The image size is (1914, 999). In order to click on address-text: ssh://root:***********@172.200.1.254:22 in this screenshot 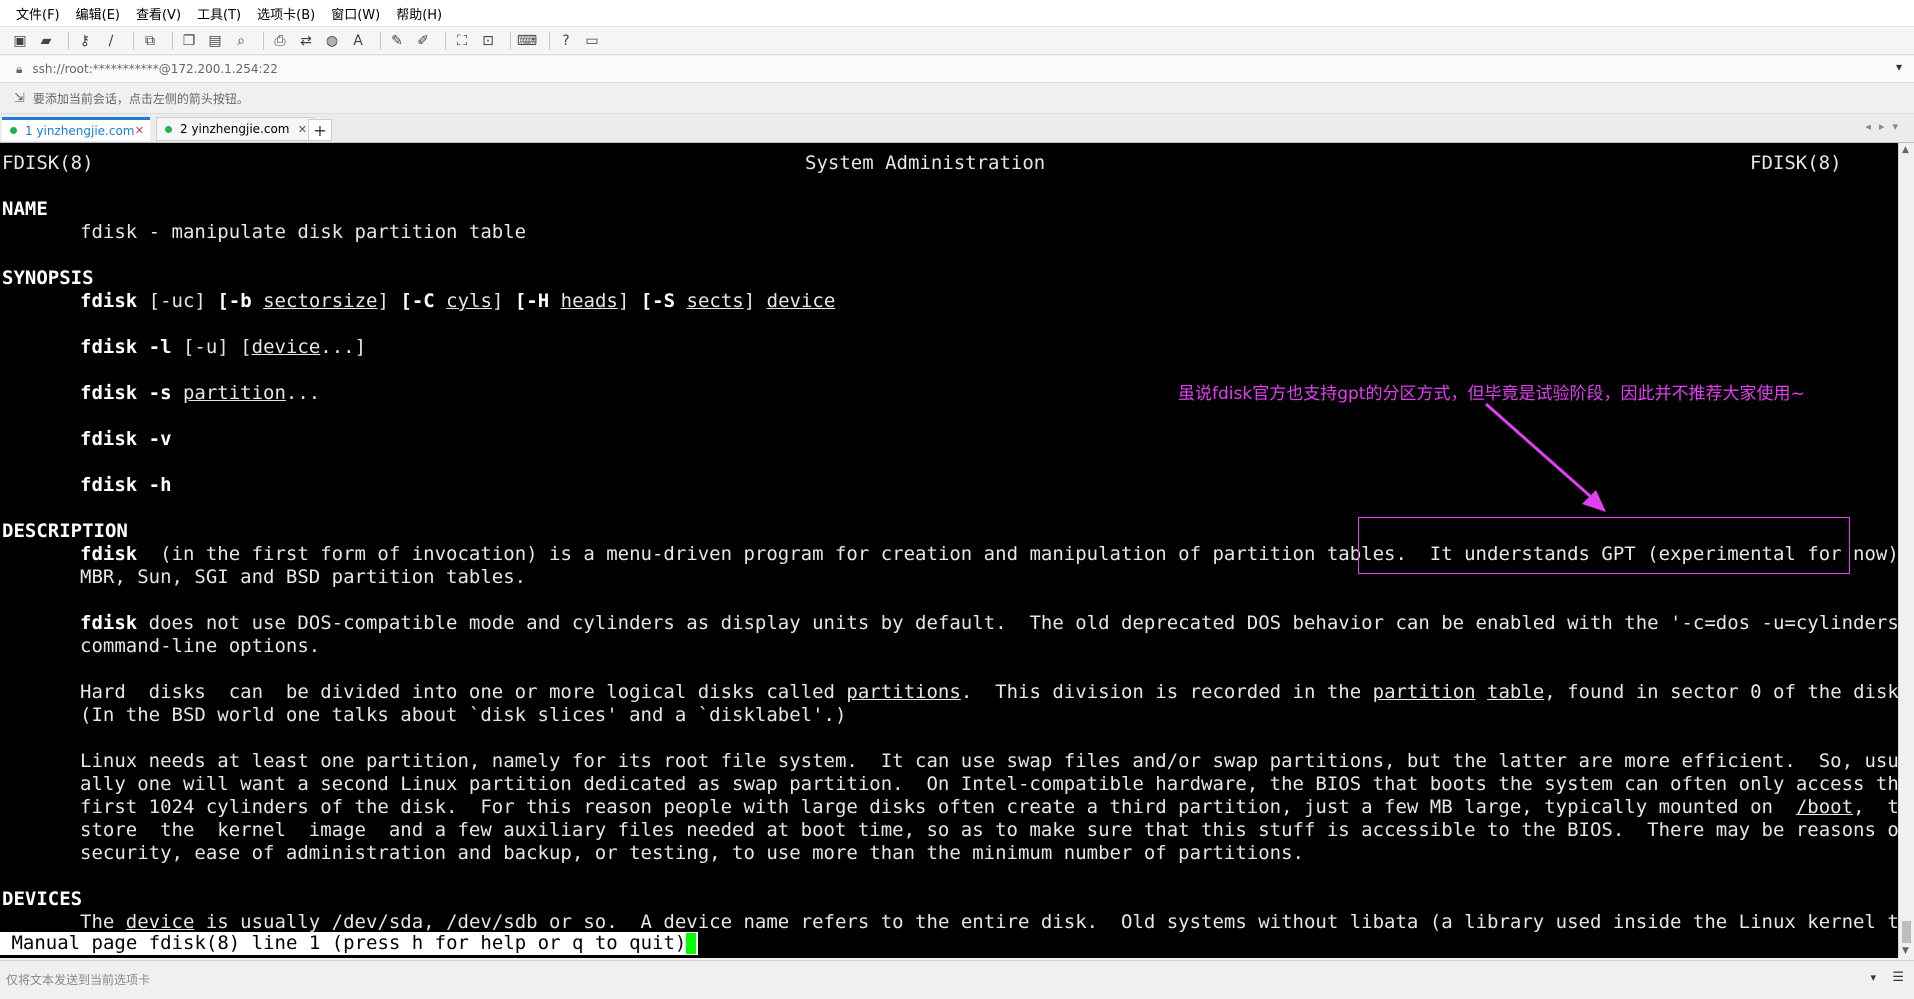, I will do `click(155, 69)`.